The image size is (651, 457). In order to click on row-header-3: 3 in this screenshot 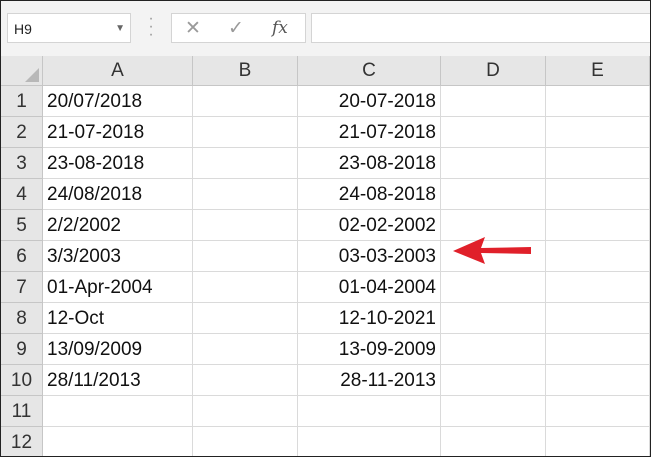, I will do `click(22, 163)`.